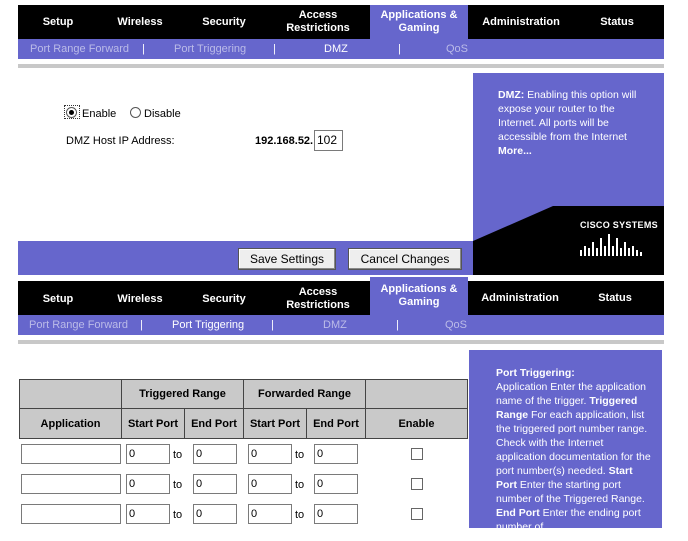  Describe the element at coordinates (135, 112) in the screenshot. I see `dmz-disable-radio` at that location.